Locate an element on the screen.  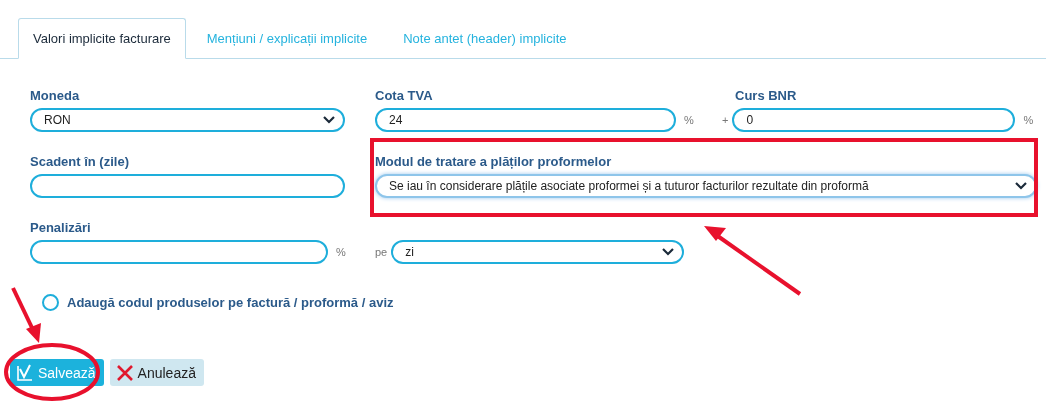
field-label: Scadent în (zile) is located at coordinates (80, 161).